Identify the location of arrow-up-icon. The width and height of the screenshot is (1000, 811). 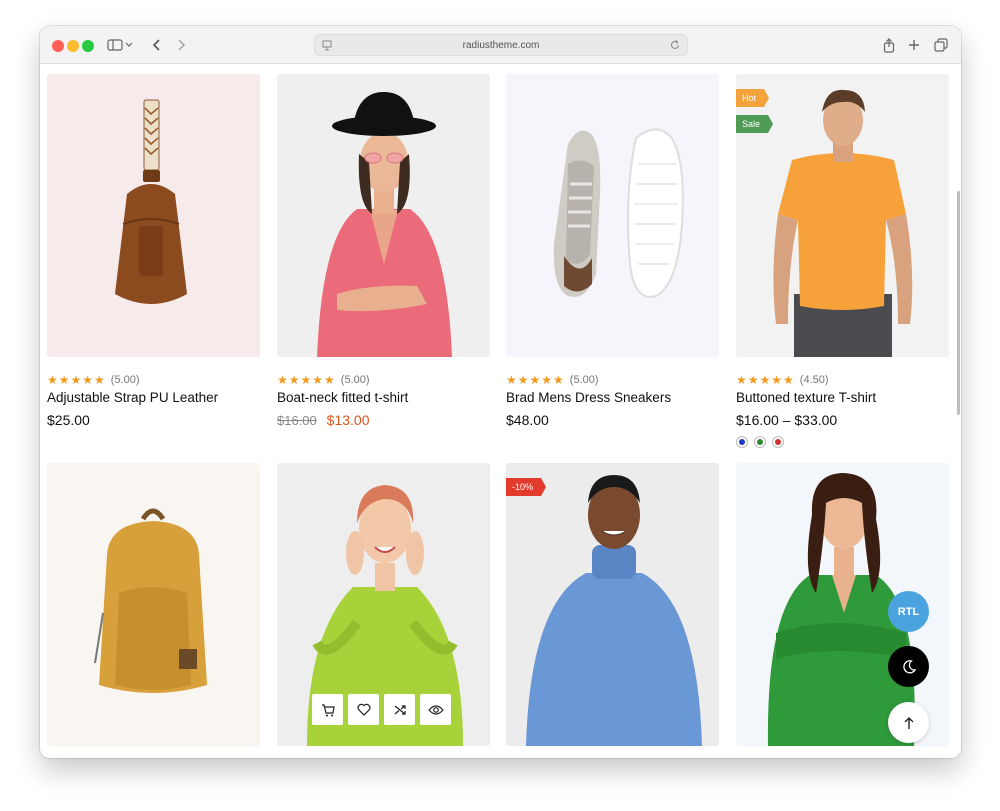
(908, 722).